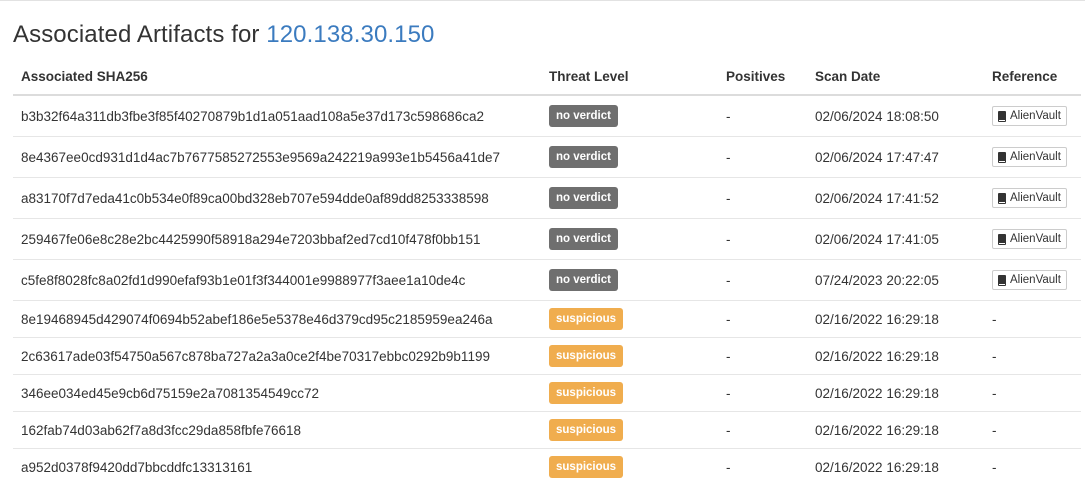  I want to click on sha256-cell: a952d0378f9420dd7bbcddfc13313161, so click(277, 466).